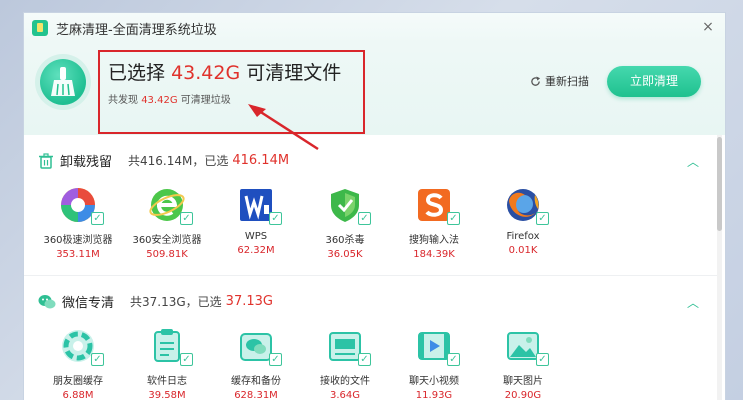  Describe the element at coordinates (78, 240) in the screenshot. I see `item-name: 360极速浏览器` at that location.